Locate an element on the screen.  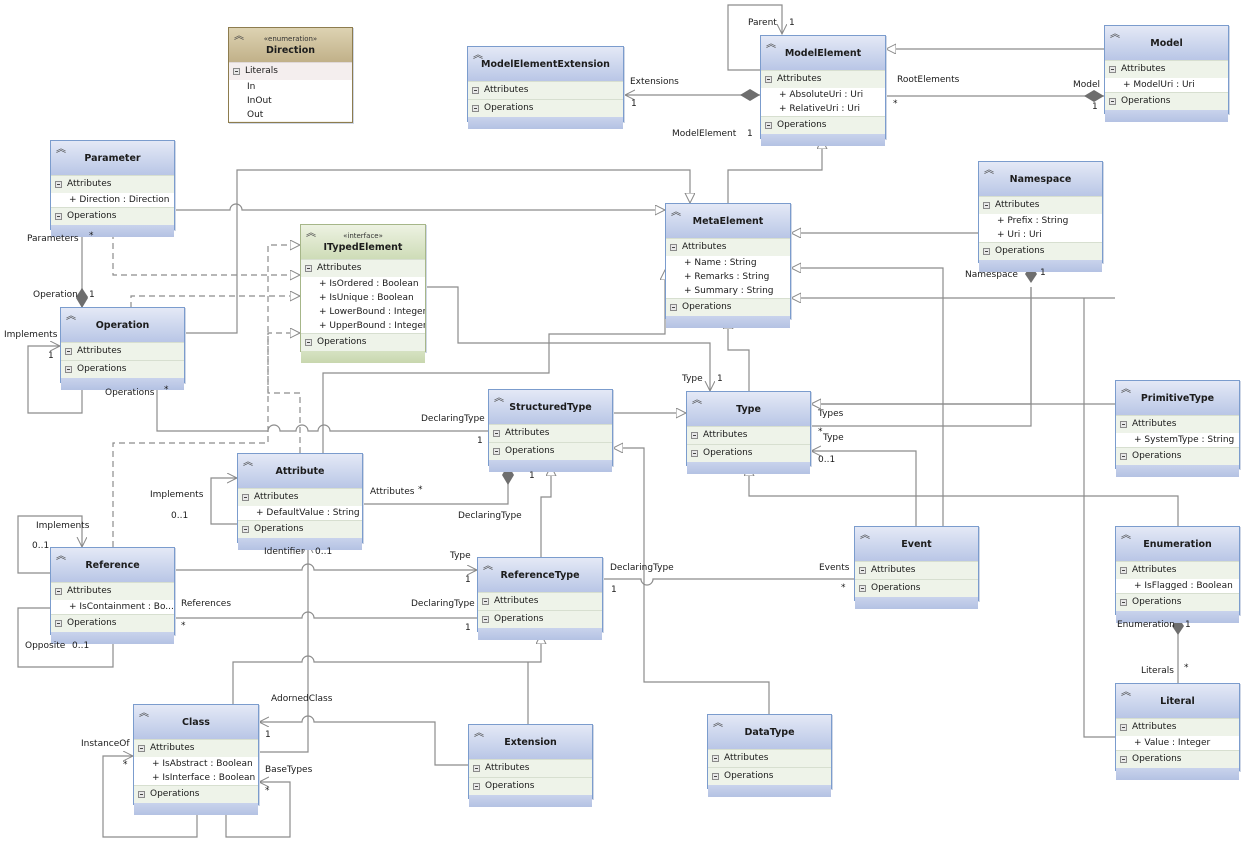
attribute-item: + SystemType : String is located at coordinates (1177, 440).